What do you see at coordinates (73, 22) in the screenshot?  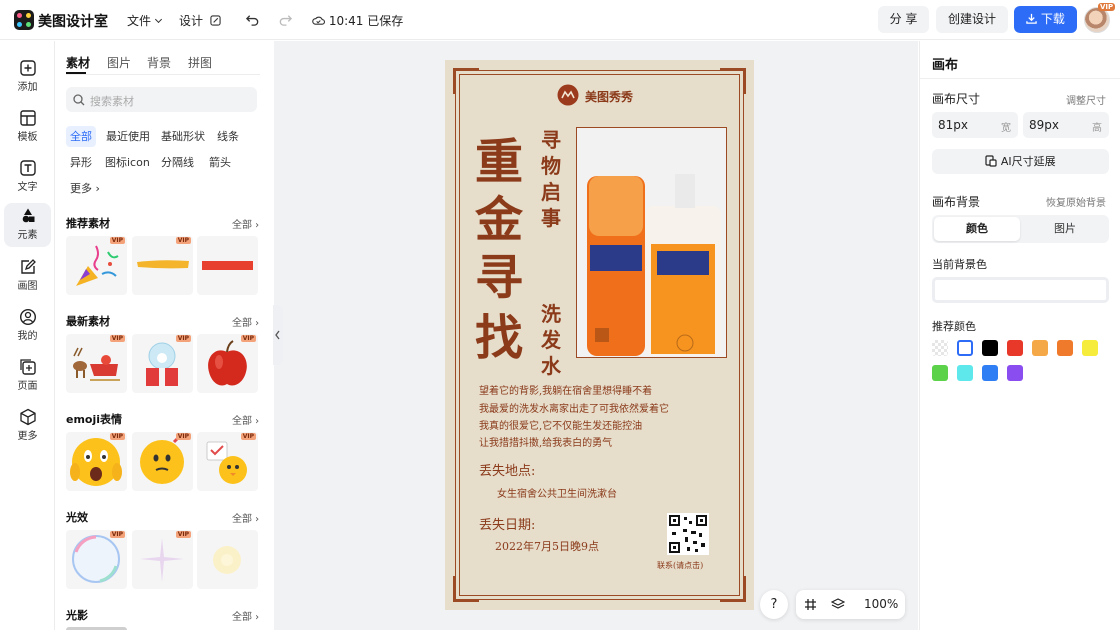 I see `app-title: 美图设计室` at bounding box center [73, 22].